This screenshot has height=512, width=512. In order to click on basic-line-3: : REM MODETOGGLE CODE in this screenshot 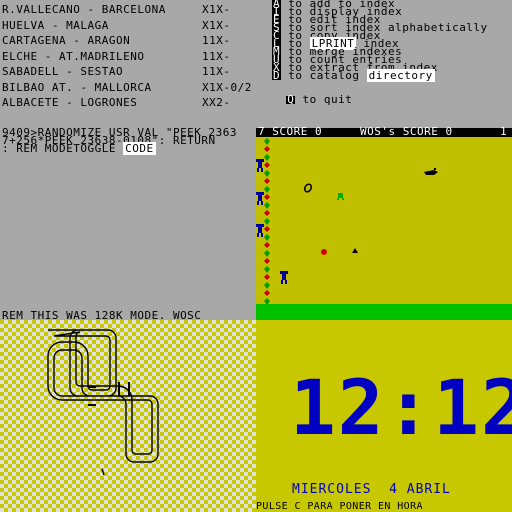, I will do `click(79, 148)`.